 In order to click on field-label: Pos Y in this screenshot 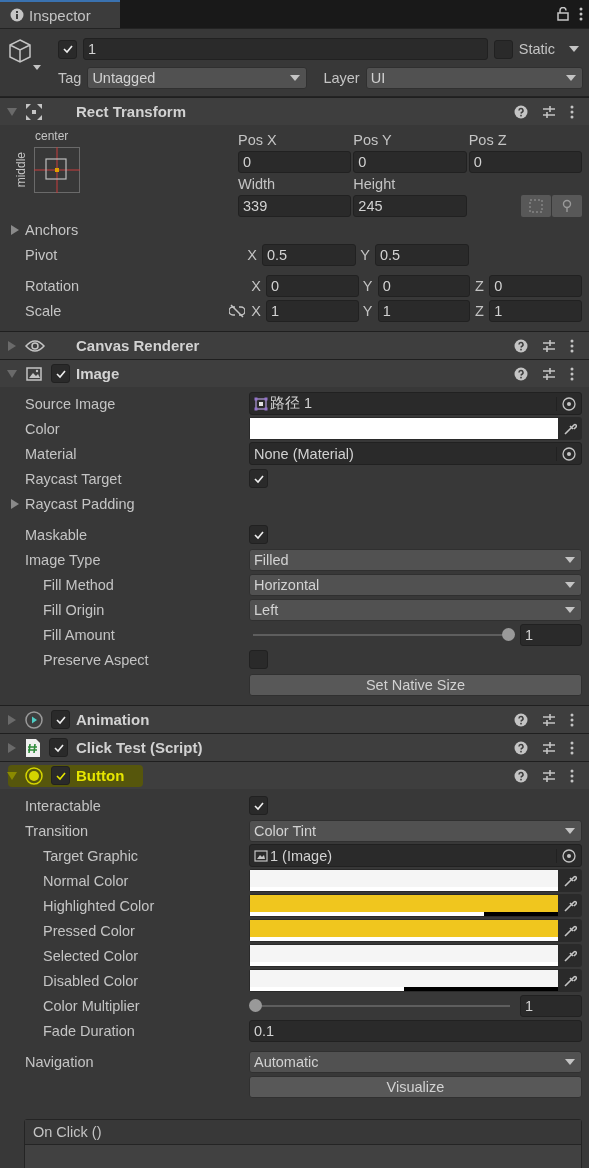, I will do `click(373, 140)`.